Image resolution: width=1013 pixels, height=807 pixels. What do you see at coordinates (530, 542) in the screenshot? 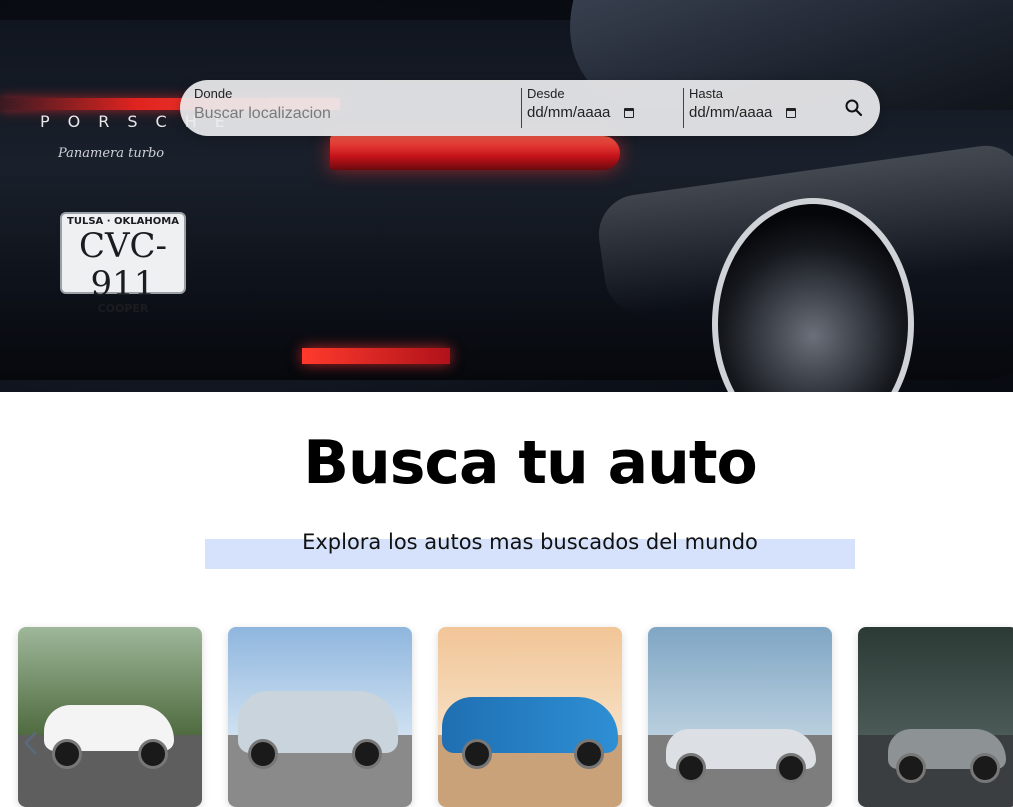
I see `page-subtitle: Explora los autos mas buscados del mundo` at bounding box center [530, 542].